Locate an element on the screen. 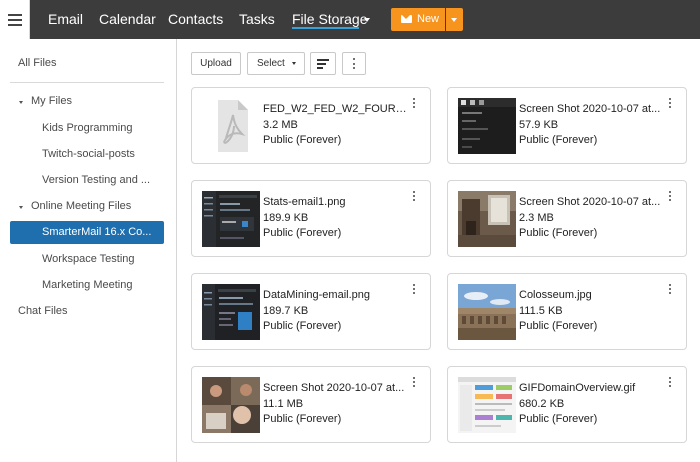 This screenshot has height=462, width=700. select-caret-icon is located at coordinates (294, 63).